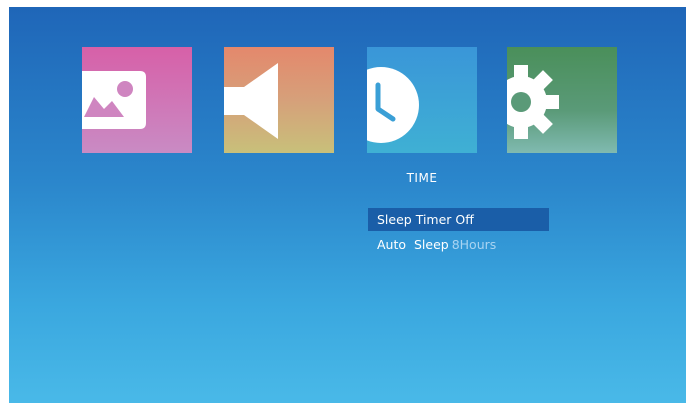 The height and width of the screenshot is (403, 687). I want to click on picture-menu-tile, so click(137, 100).